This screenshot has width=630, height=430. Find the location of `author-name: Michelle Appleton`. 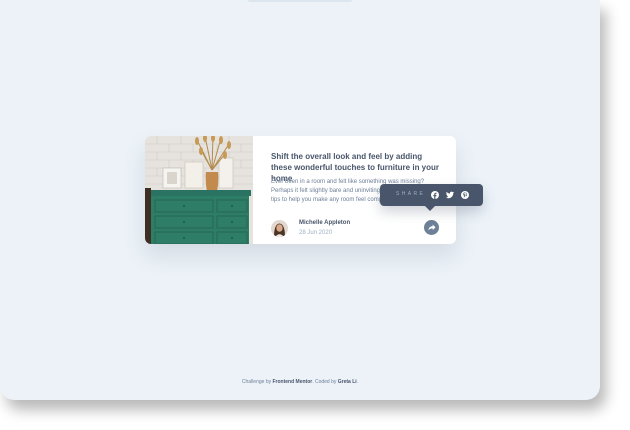

author-name: Michelle Appleton is located at coordinates (325, 223).